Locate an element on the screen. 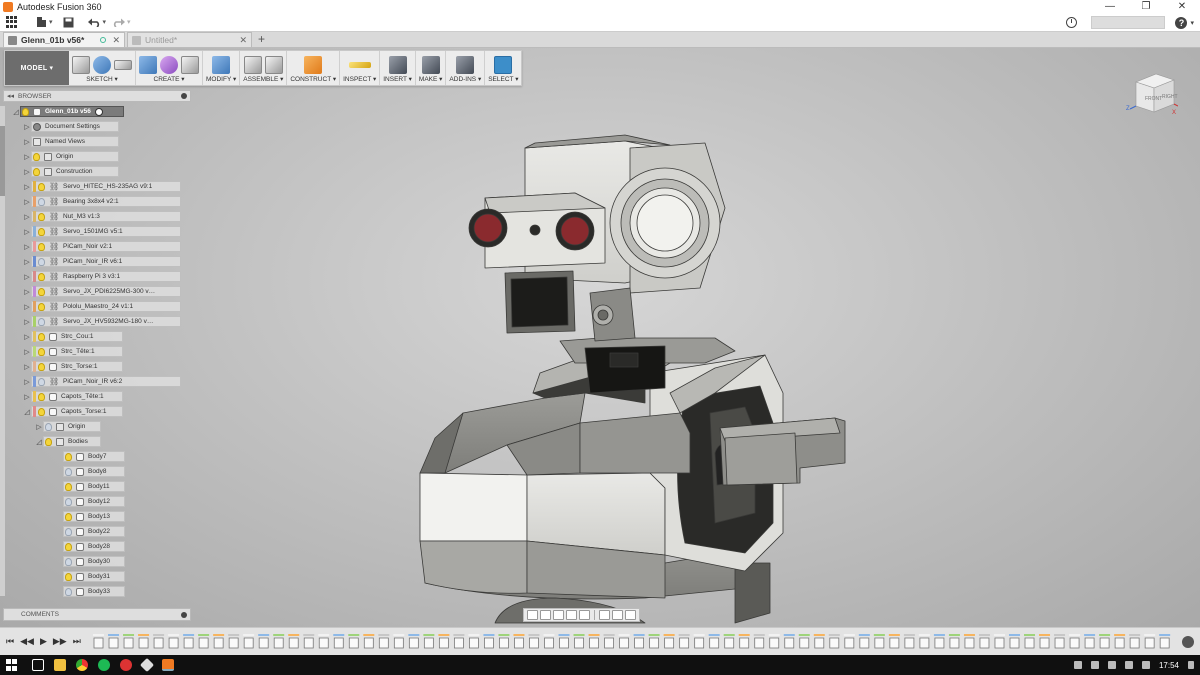  browser-panel-header: ◂◂ BROWSER is located at coordinates (97, 96).